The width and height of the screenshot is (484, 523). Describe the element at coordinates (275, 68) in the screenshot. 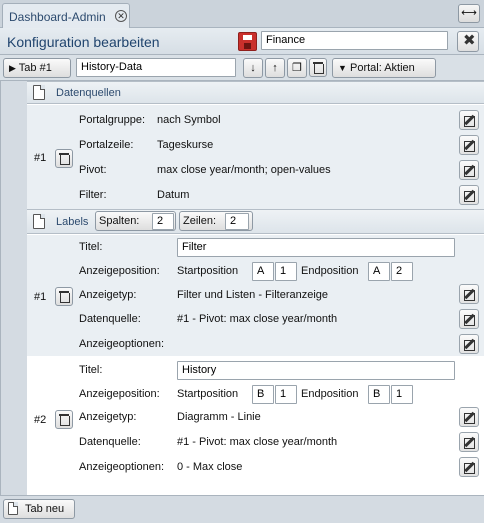

I see `move-up-icon: ↑` at that location.